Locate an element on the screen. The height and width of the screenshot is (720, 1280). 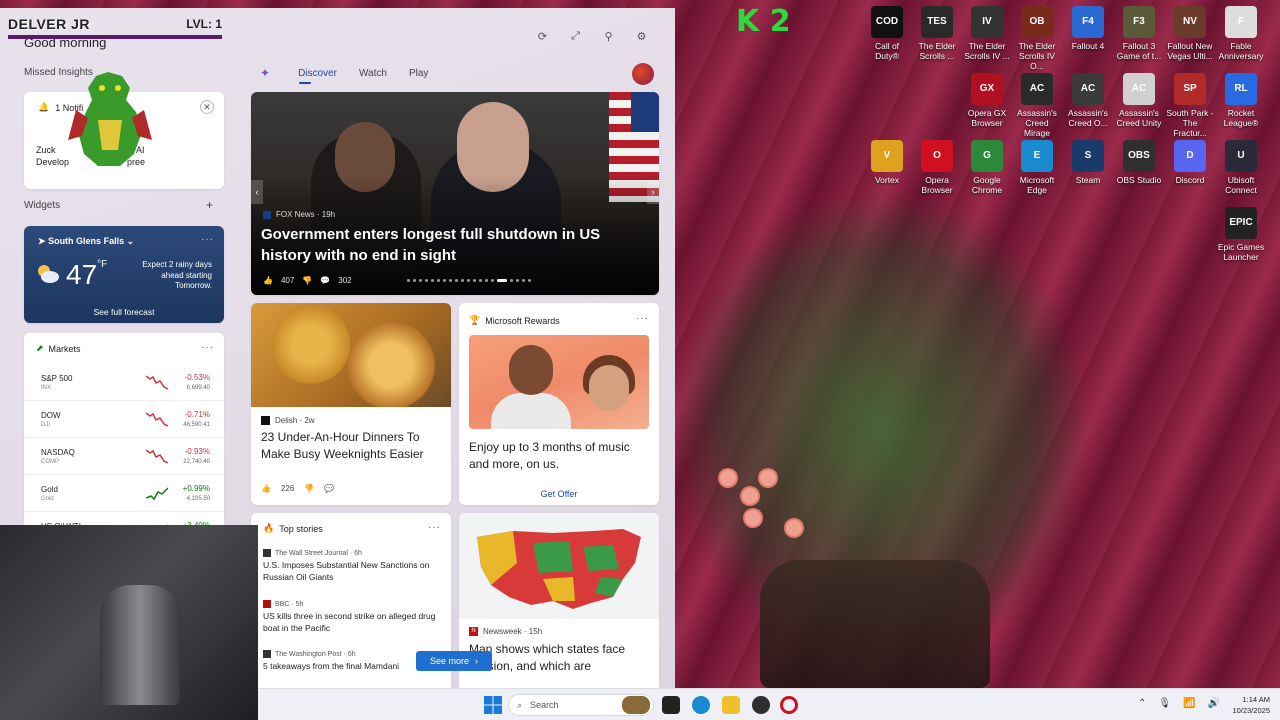
stream-overlay-bar: DELVER JR LVL: 1 is located at coordinates (118, 26).